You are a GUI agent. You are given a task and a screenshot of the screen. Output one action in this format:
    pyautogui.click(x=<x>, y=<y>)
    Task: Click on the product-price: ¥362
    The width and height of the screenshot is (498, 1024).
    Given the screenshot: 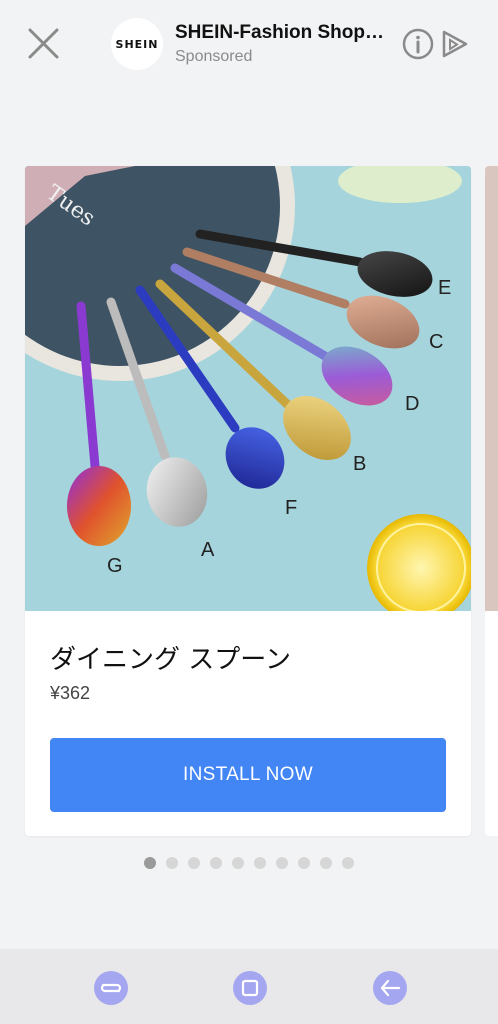 What is the action you would take?
    pyautogui.click(x=70, y=693)
    